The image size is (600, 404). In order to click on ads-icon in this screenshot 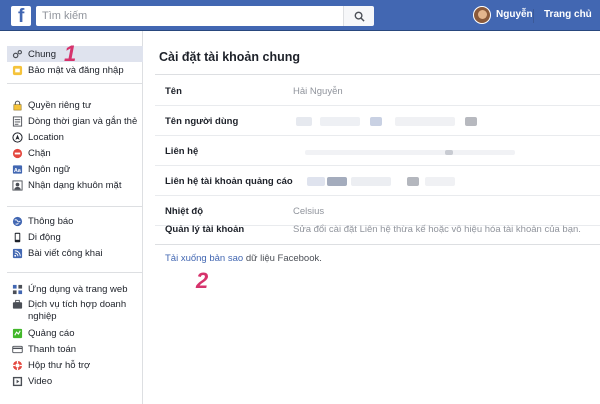, I will do `click(17, 333)`.